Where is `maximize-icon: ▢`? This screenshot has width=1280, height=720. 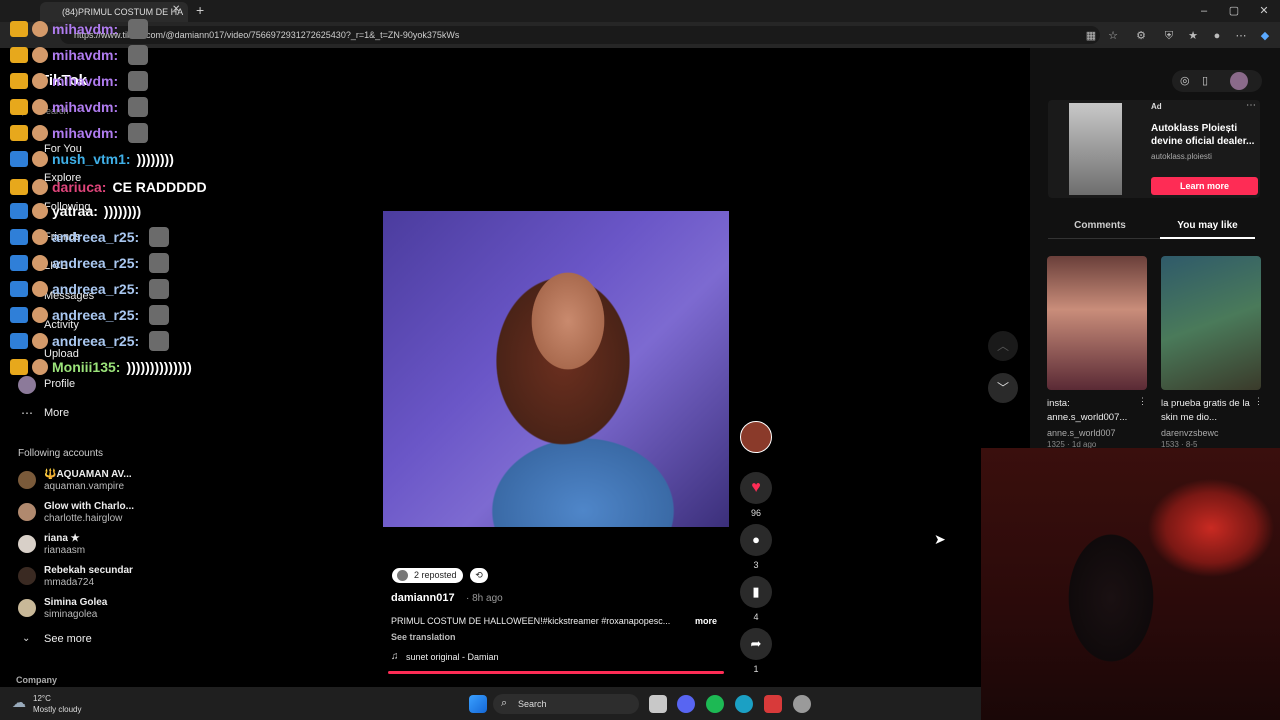 maximize-icon: ▢ is located at coordinates (1234, 11).